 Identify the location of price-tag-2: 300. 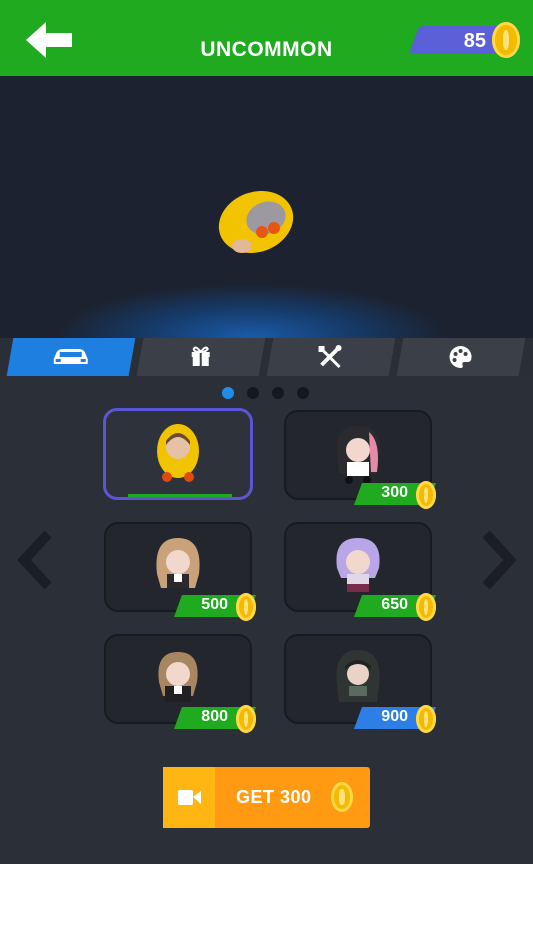
(395, 495).